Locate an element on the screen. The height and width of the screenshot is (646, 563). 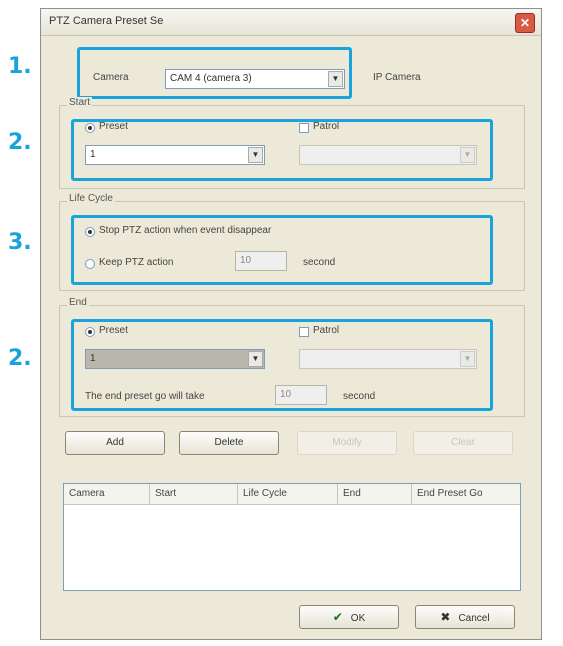
life-cycle-group-label: Life Cycle is located at coordinates (91, 198).